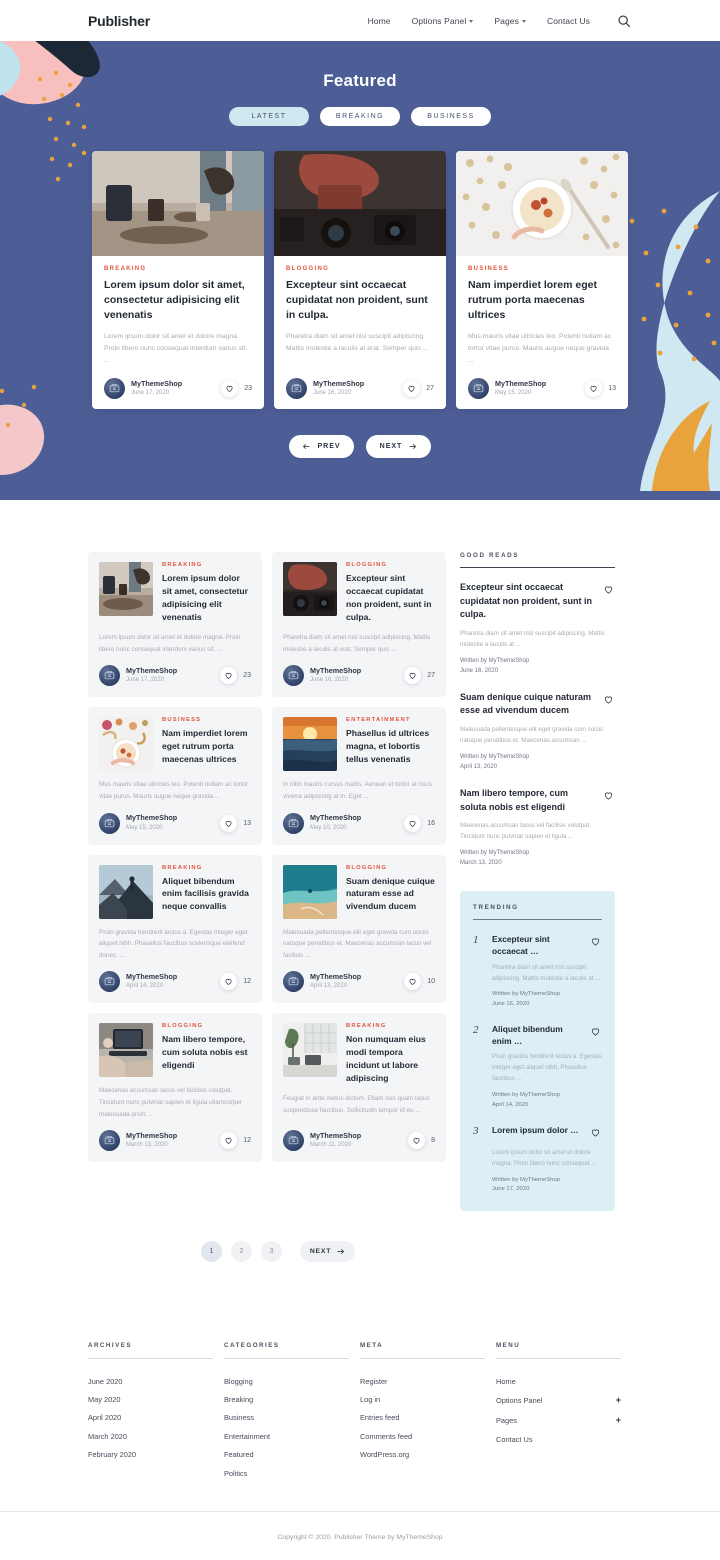 This screenshot has width=720, height=1560. What do you see at coordinates (422, 1418) in the screenshot?
I see `footer-link: Entries feed` at bounding box center [422, 1418].